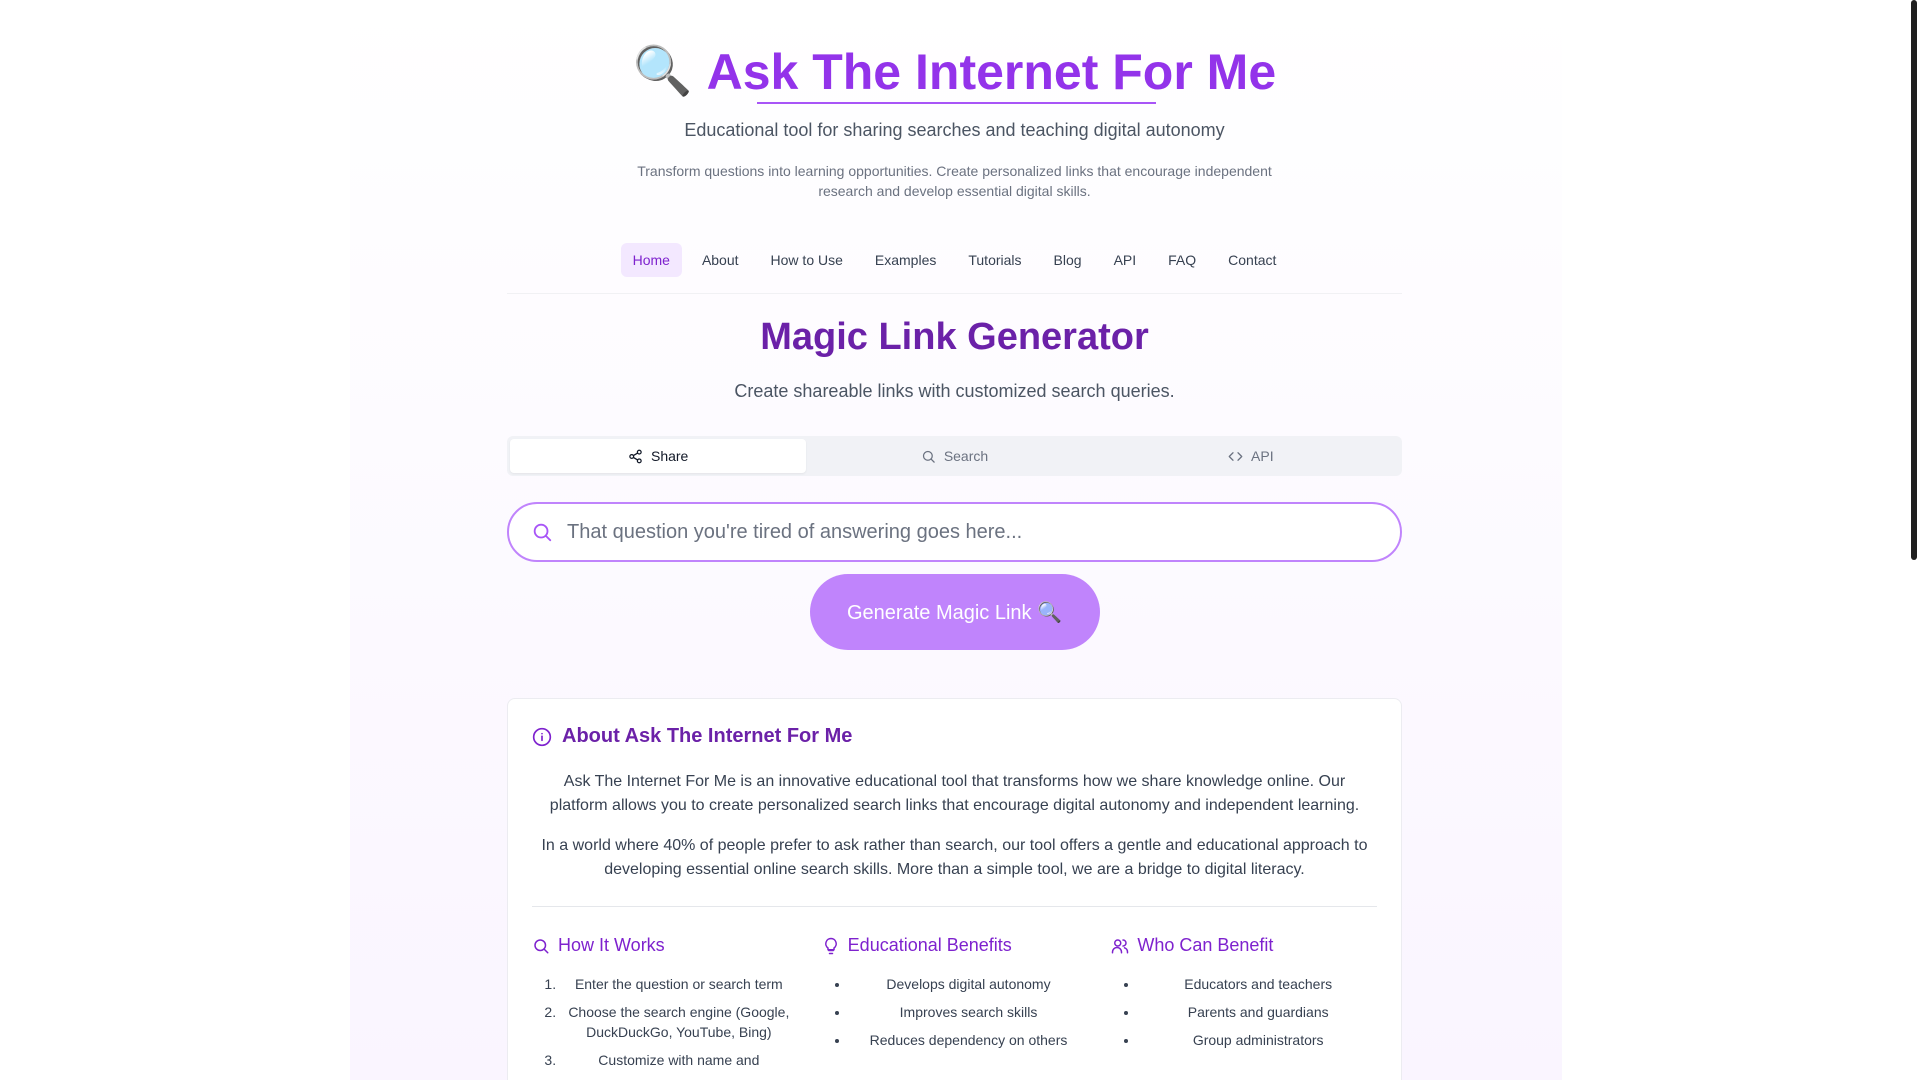 Image resolution: width=1920 pixels, height=1080 pixels. What do you see at coordinates (1068, 260) in the screenshot?
I see `nav-blog: Blog` at bounding box center [1068, 260].